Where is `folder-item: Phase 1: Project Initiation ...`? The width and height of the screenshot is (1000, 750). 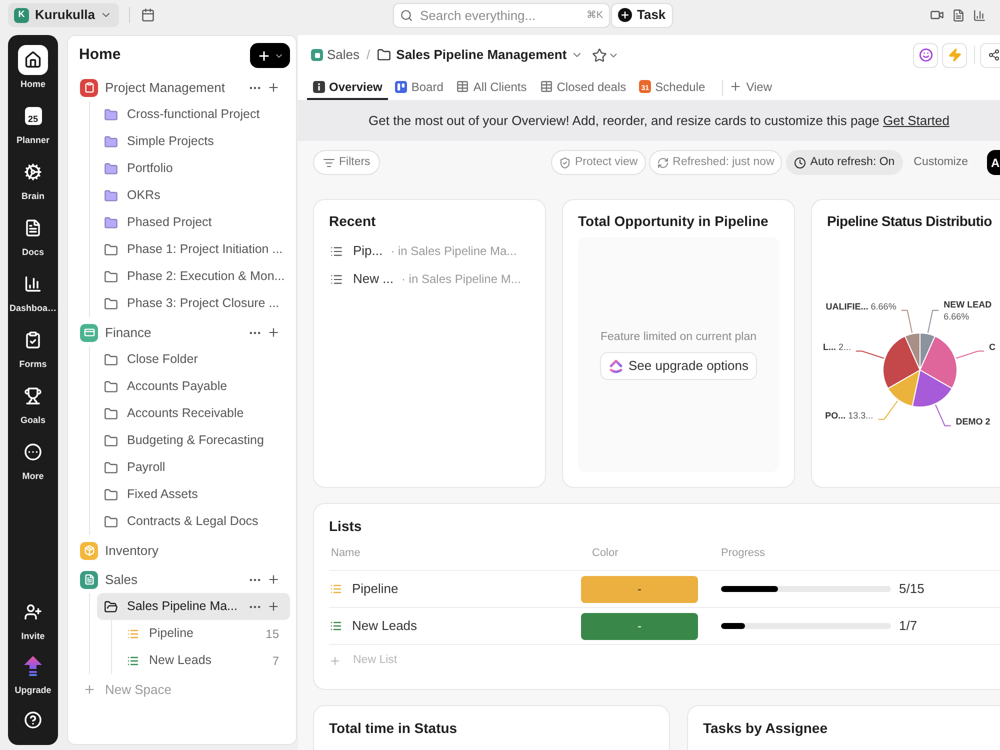
folder-item: Phase 1: Project Initiation ... is located at coordinates (193, 249).